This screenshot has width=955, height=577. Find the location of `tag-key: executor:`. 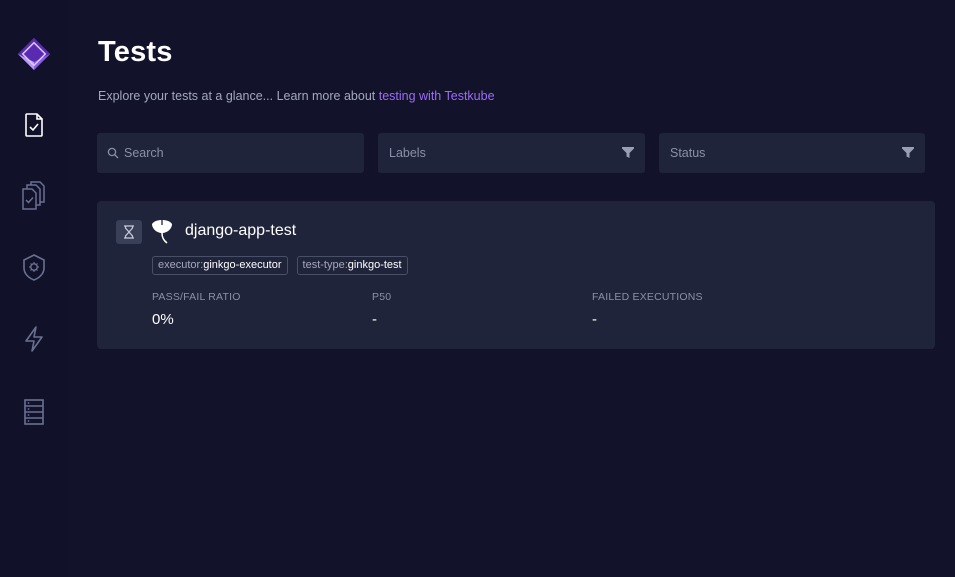

tag-key: executor: is located at coordinates (181, 265).